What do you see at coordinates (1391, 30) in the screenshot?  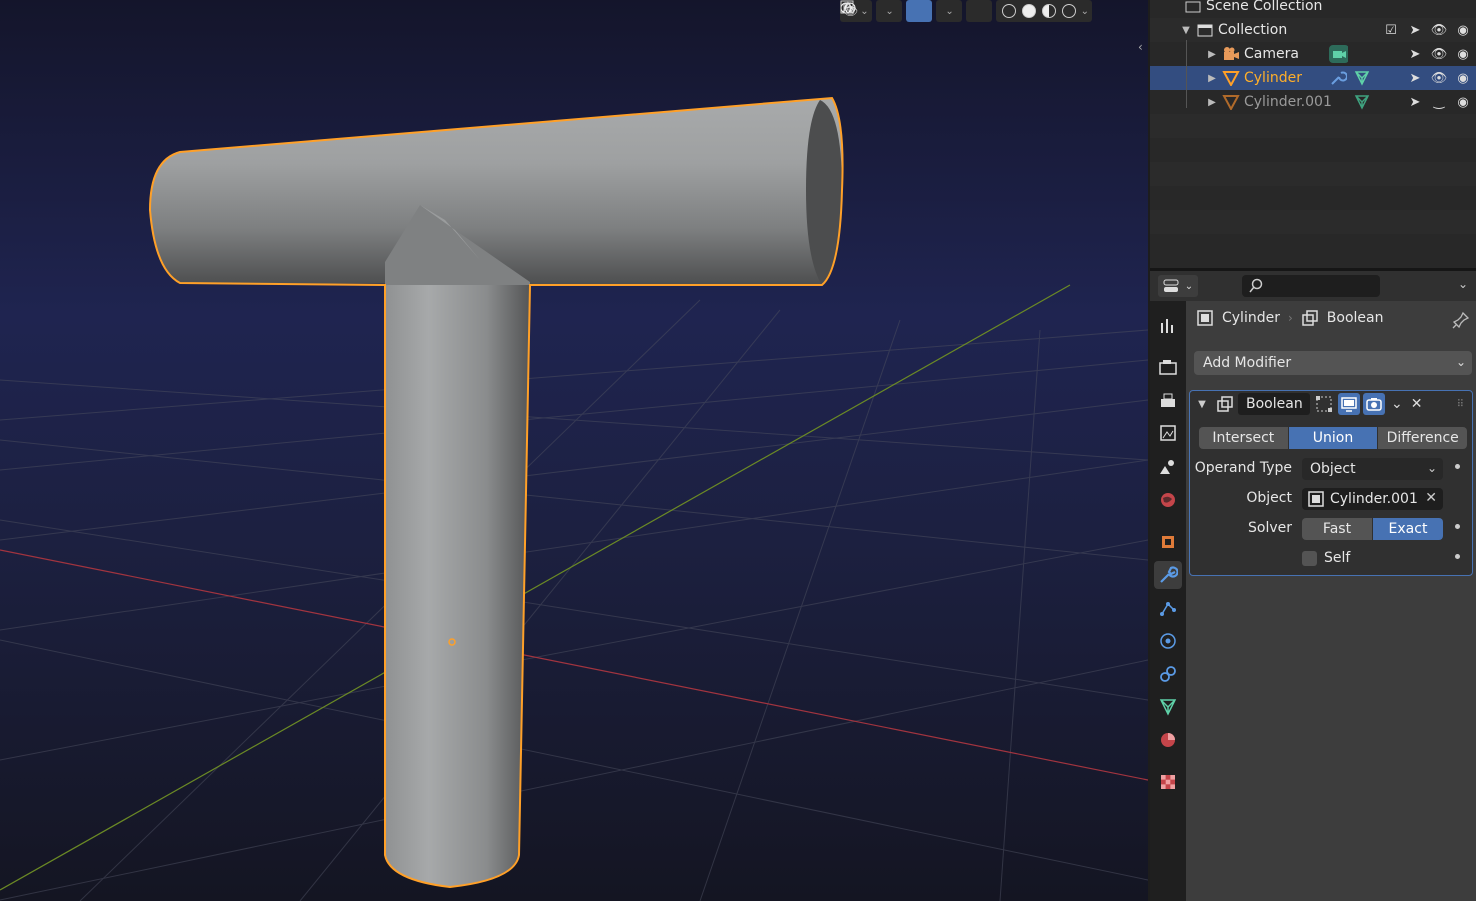 I see `exclude-checkbox-icon: ☑` at bounding box center [1391, 30].